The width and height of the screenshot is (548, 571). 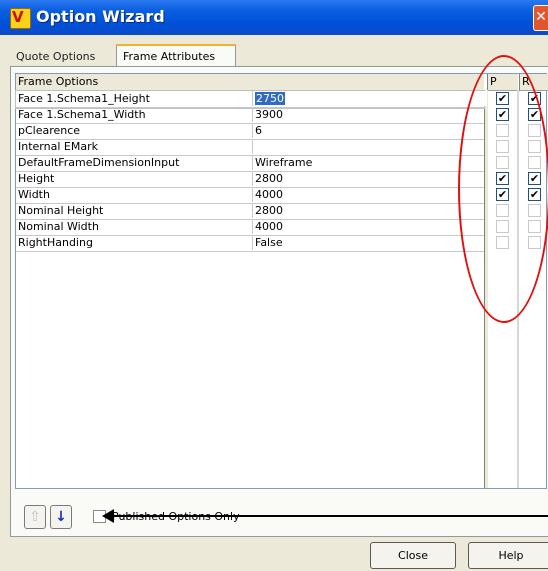 What do you see at coordinates (84, 98) in the screenshot?
I see `option-name: Face 1.Schema1_Height` at bounding box center [84, 98].